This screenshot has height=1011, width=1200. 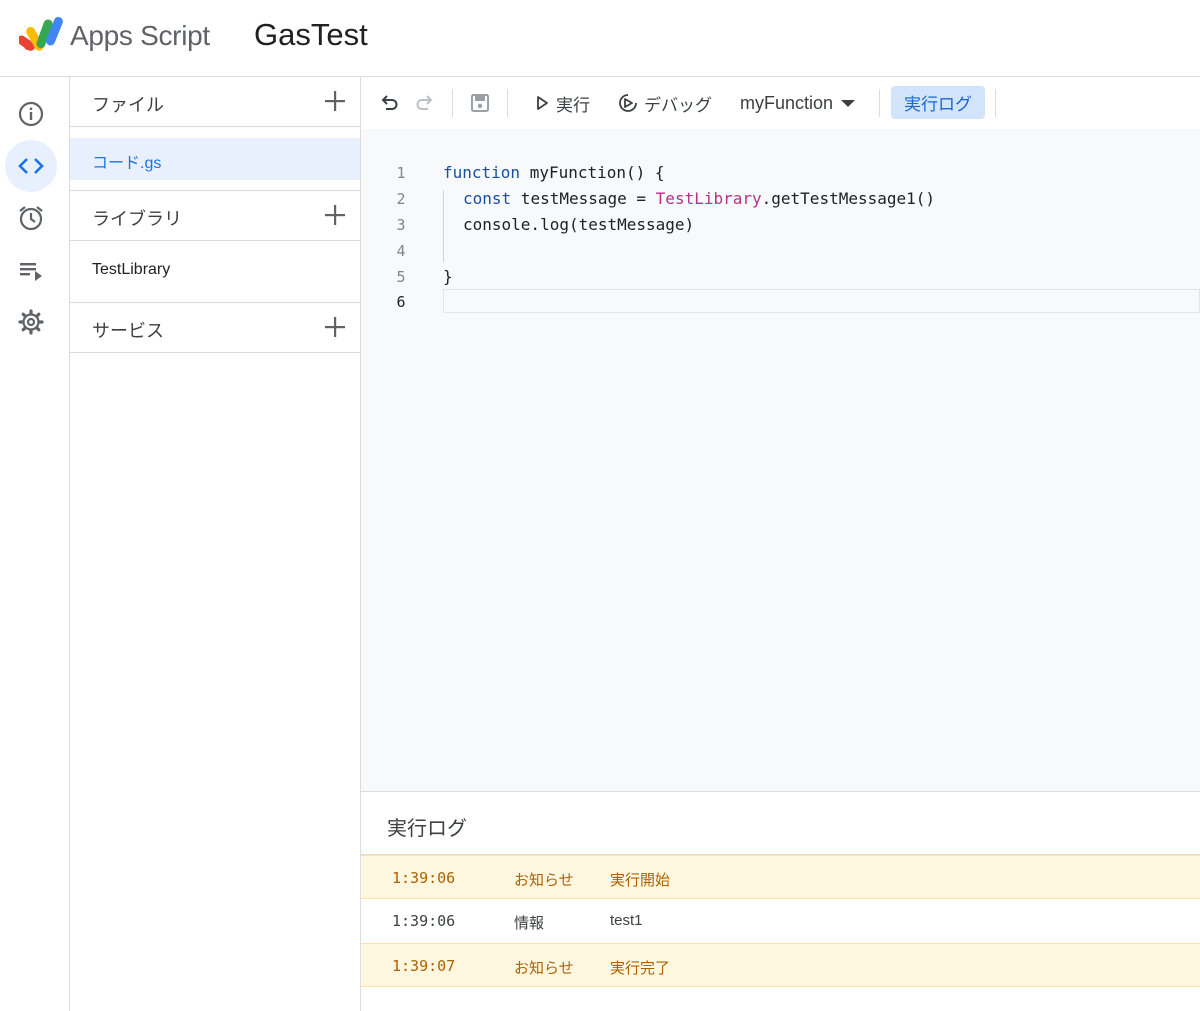 I want to click on files-section-label: ファイル, so click(x=128, y=105).